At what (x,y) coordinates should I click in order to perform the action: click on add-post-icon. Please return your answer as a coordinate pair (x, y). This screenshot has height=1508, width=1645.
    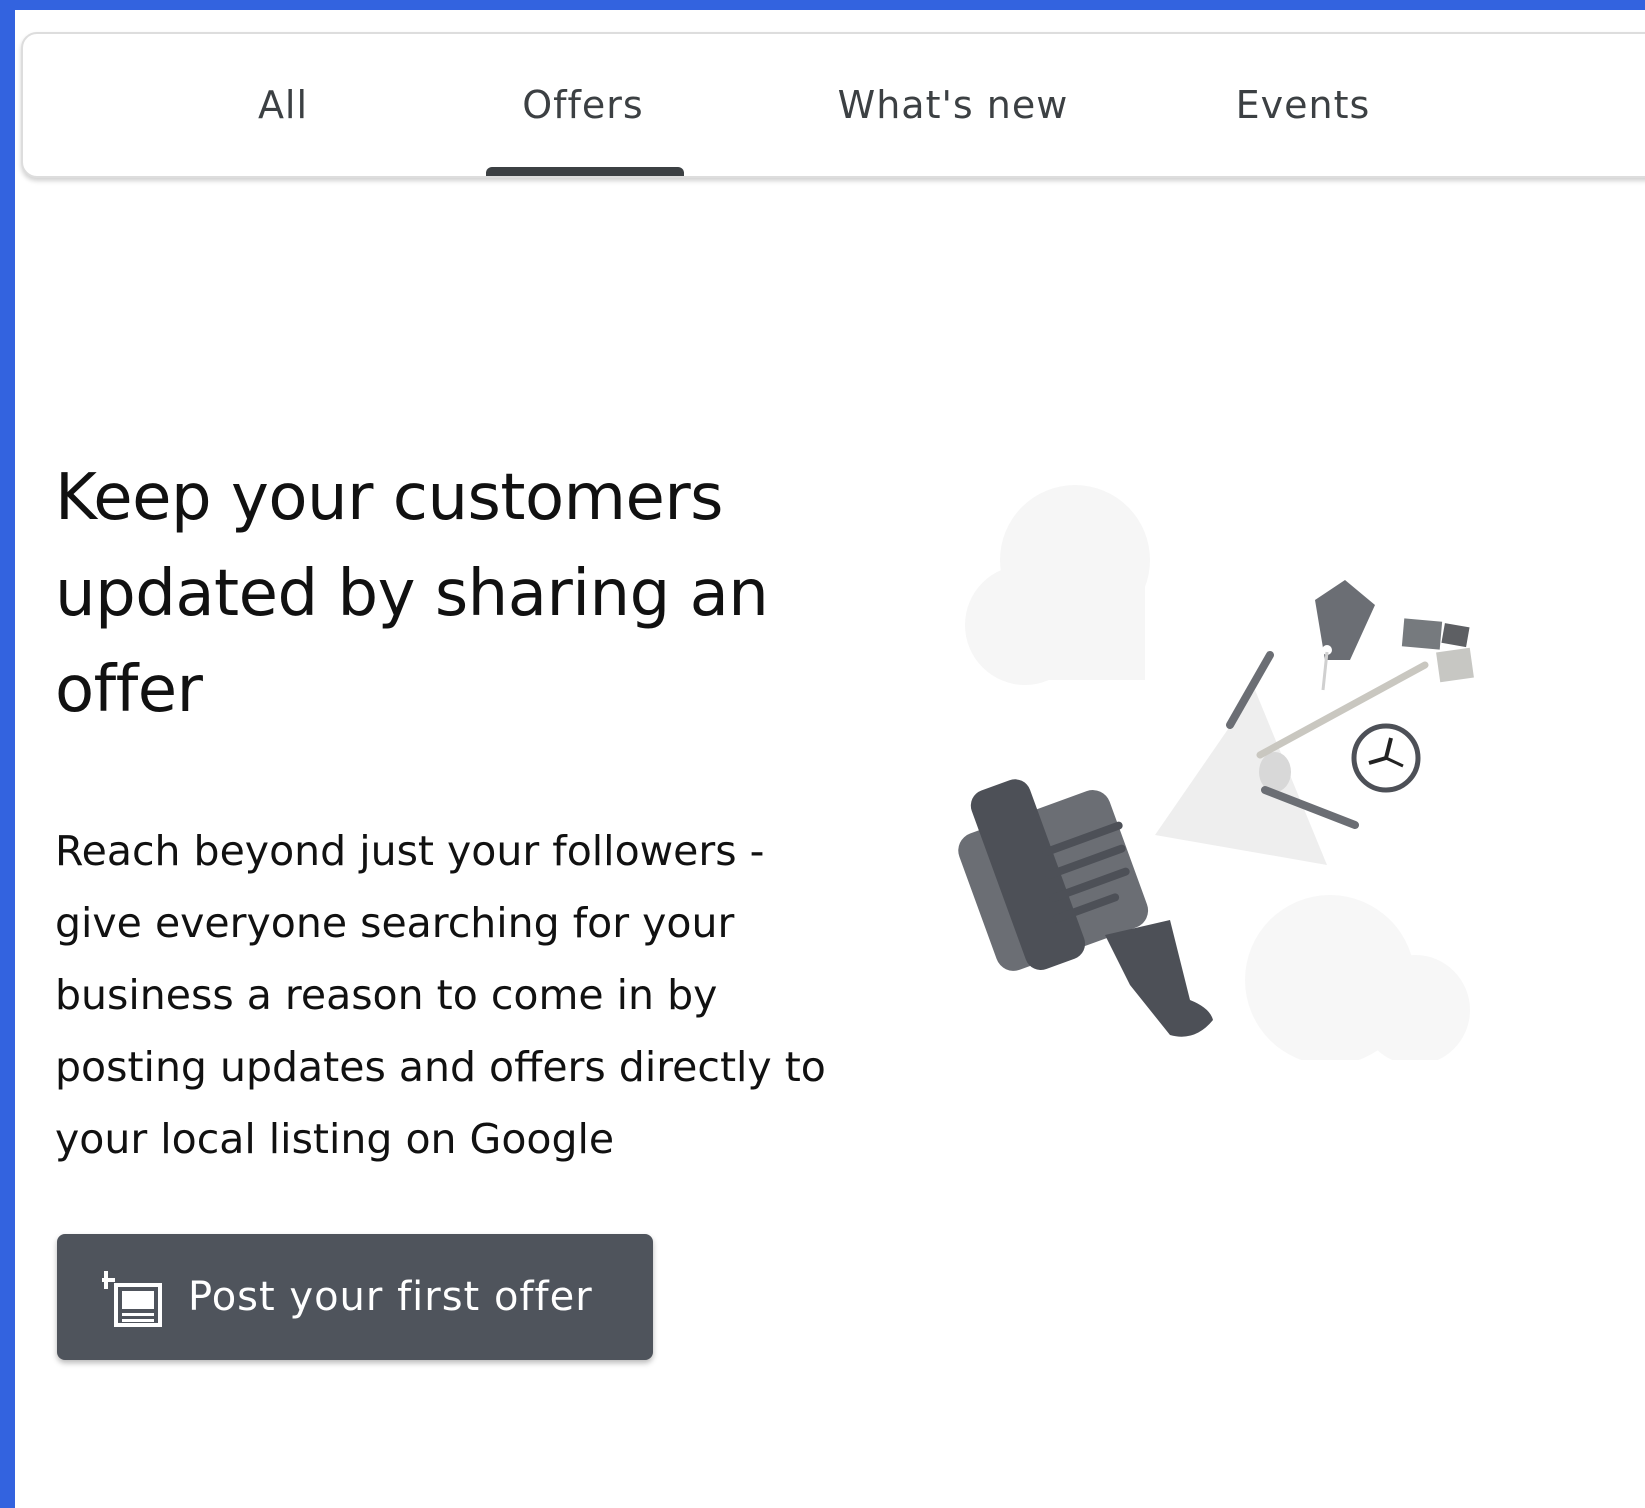
    Looking at the image, I should click on (131, 1297).